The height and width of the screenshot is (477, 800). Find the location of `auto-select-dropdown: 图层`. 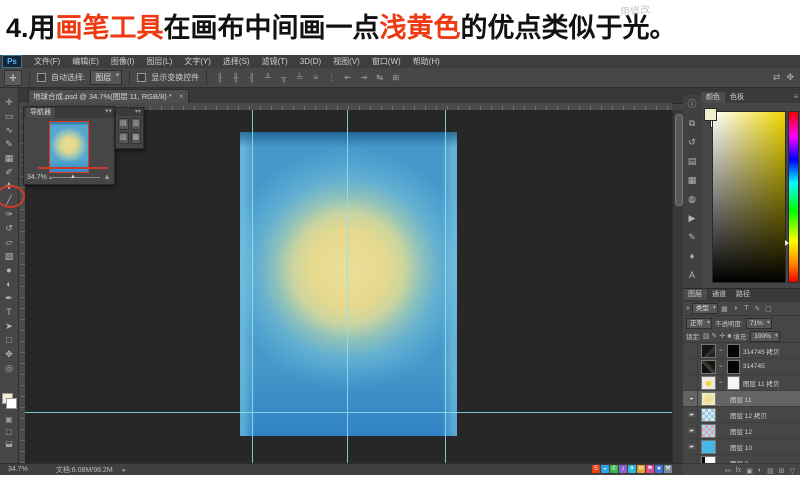

auto-select-dropdown: 图层 is located at coordinates (106, 77).